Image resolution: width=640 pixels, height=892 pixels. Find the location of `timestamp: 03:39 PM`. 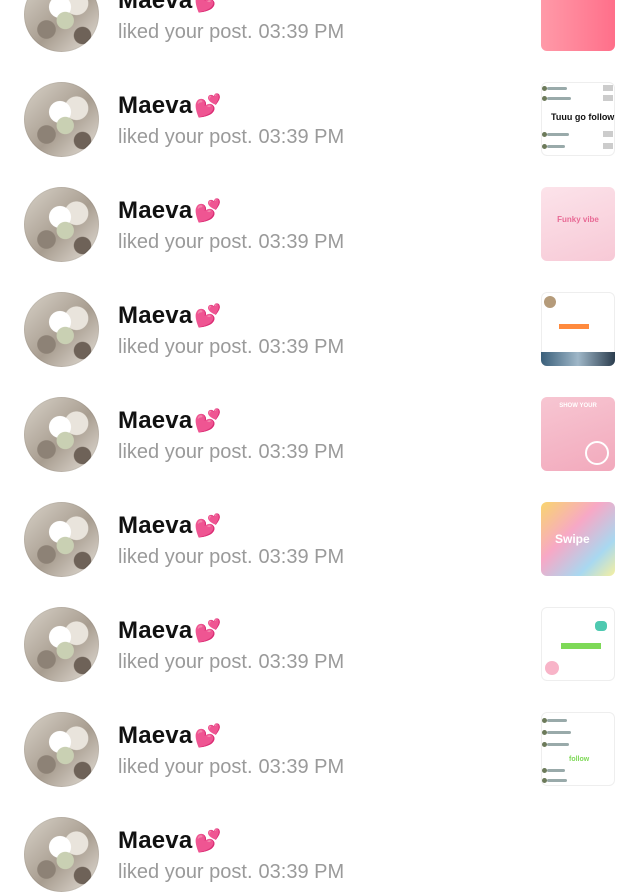

timestamp: 03:39 PM is located at coordinates (301, 872).